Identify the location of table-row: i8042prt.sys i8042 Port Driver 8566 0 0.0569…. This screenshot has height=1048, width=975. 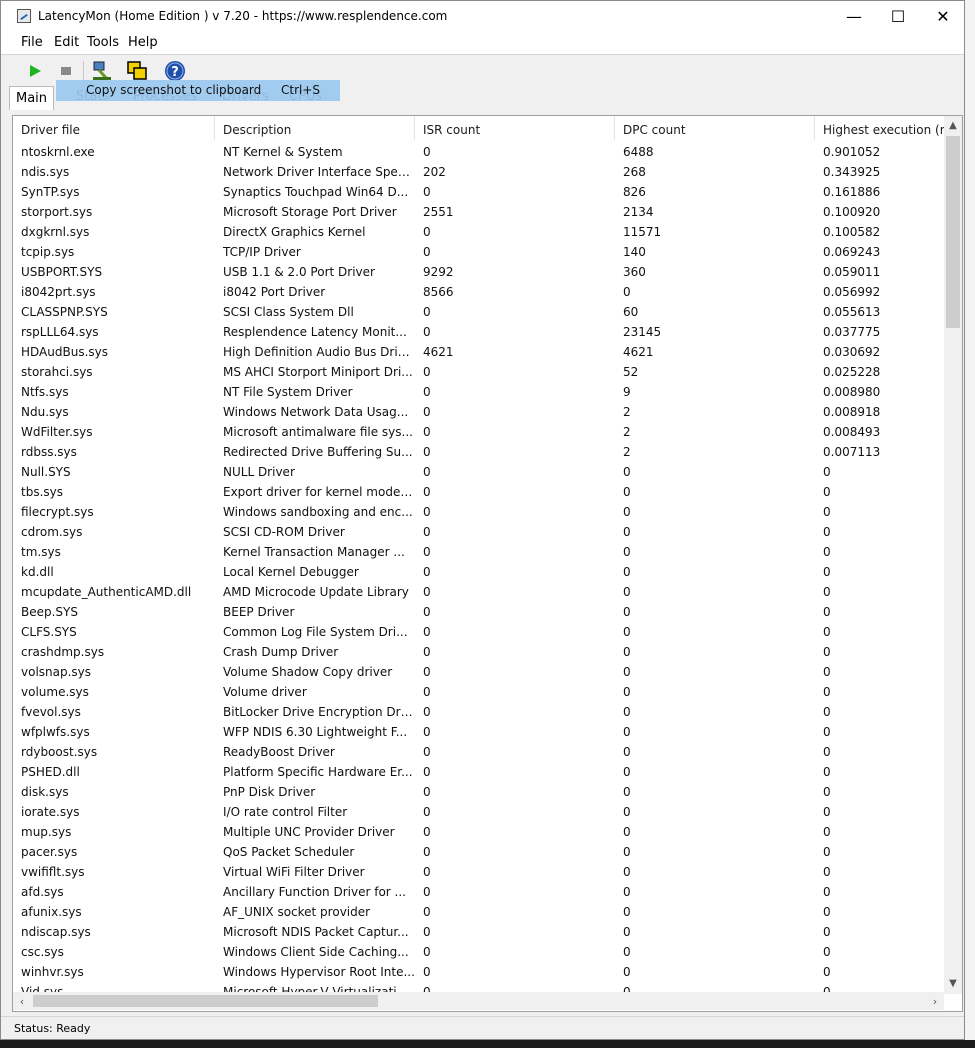
(478, 292).